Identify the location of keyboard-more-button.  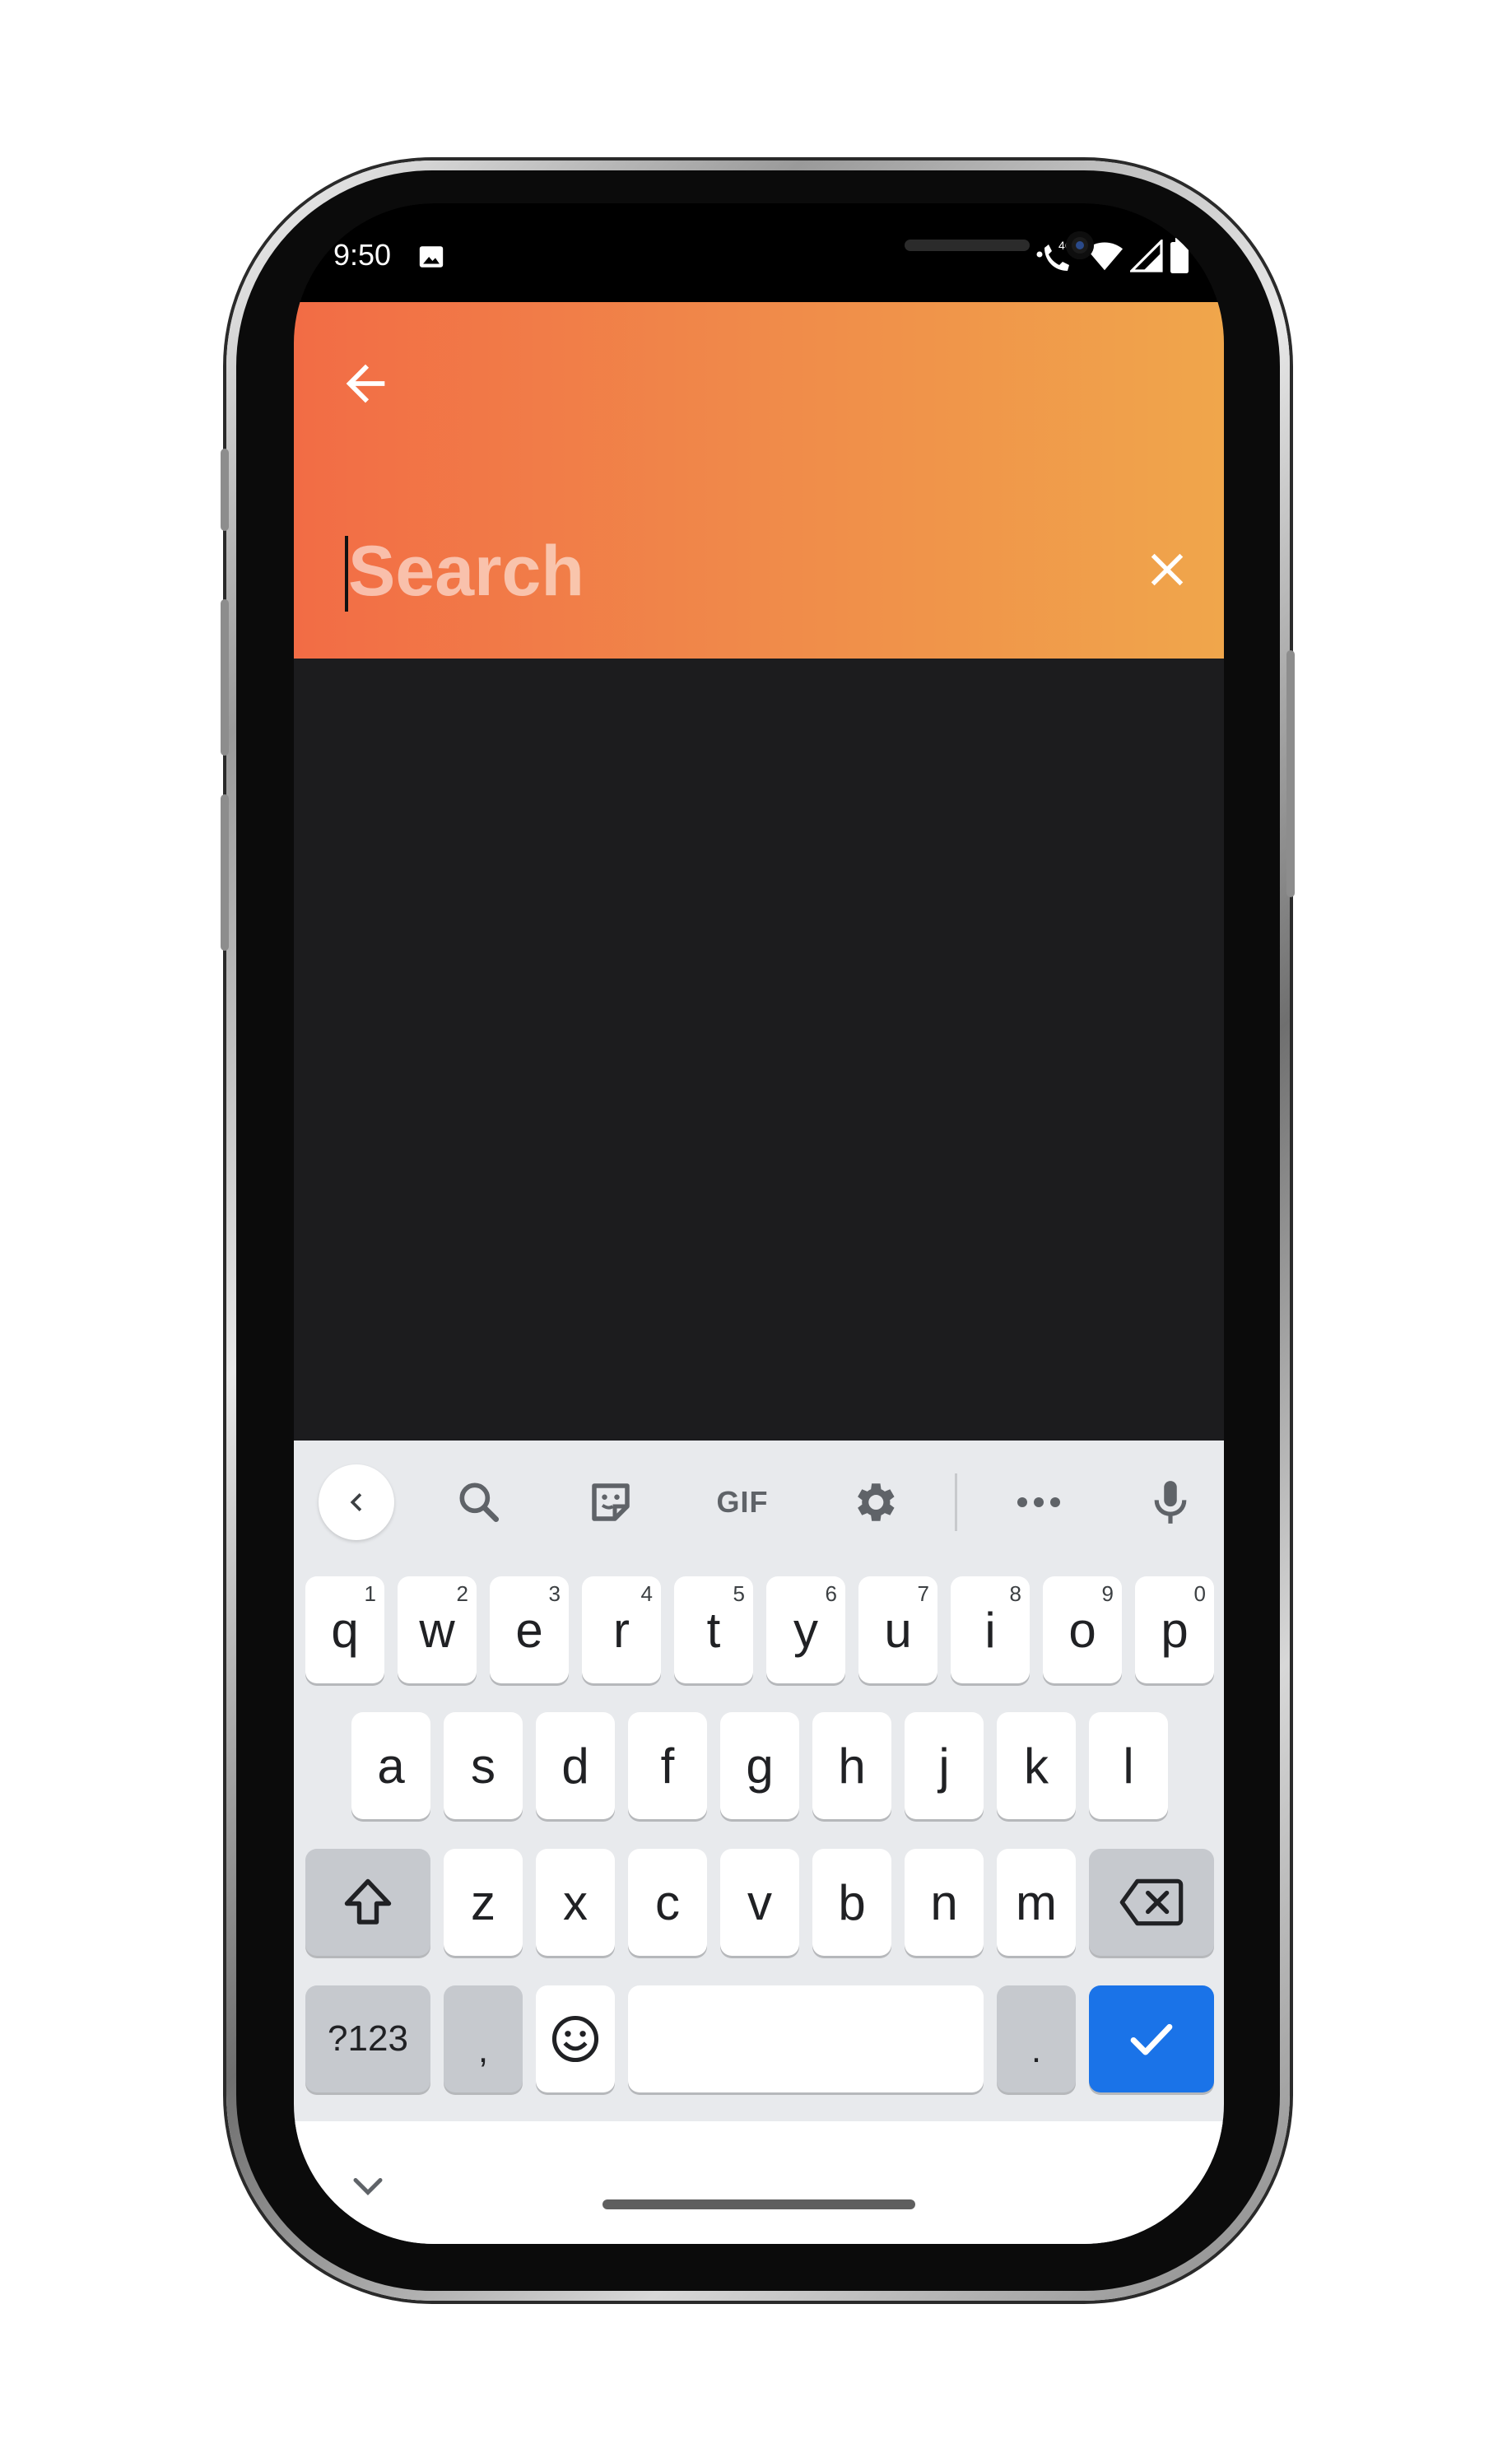
(1039, 1502).